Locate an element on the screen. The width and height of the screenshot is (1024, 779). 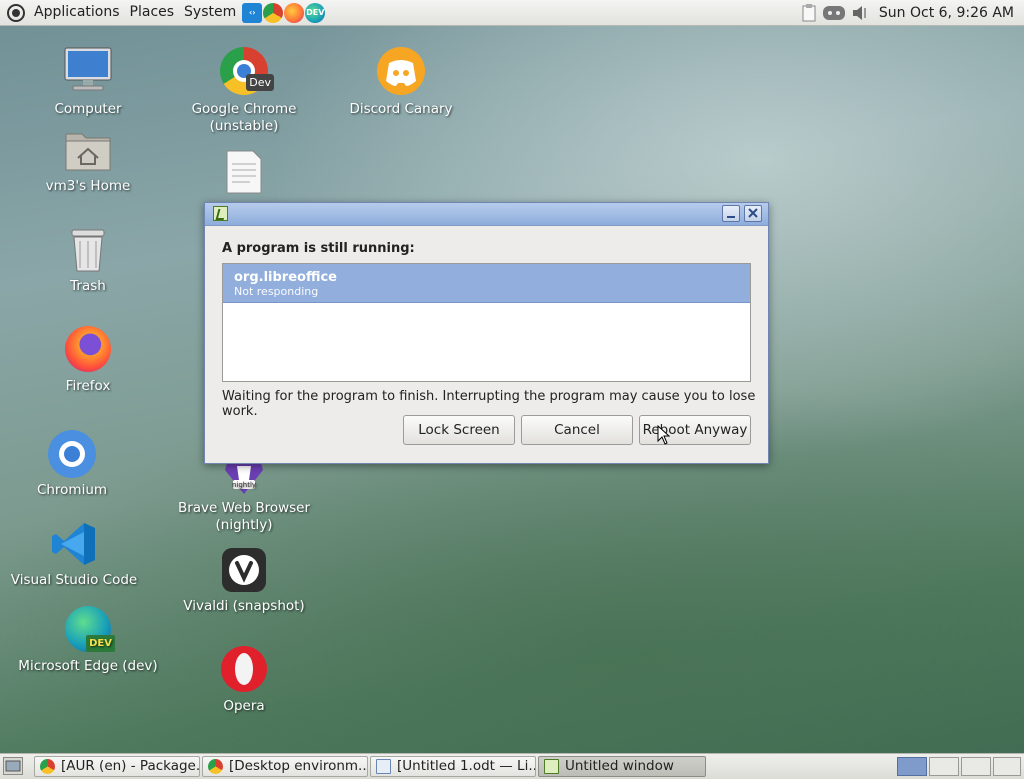
lock-screen-button: Lock Screen is located at coordinates (459, 430).